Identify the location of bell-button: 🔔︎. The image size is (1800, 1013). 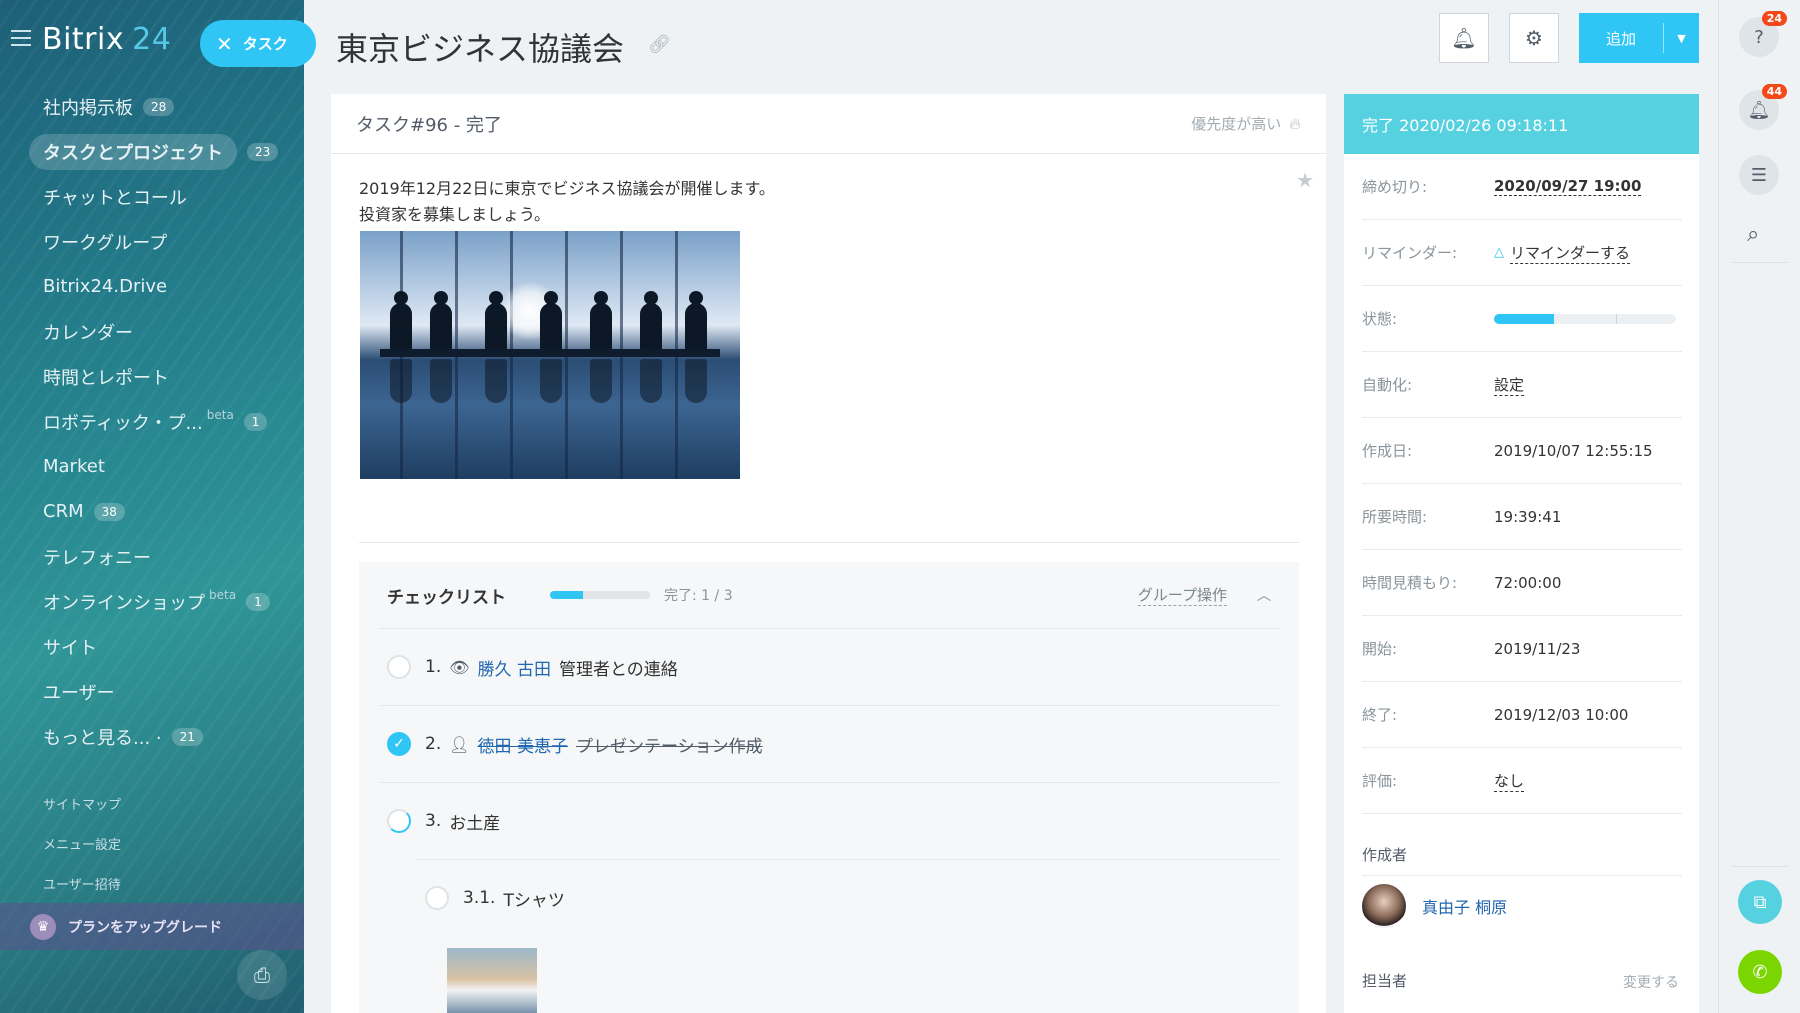
(1464, 38).